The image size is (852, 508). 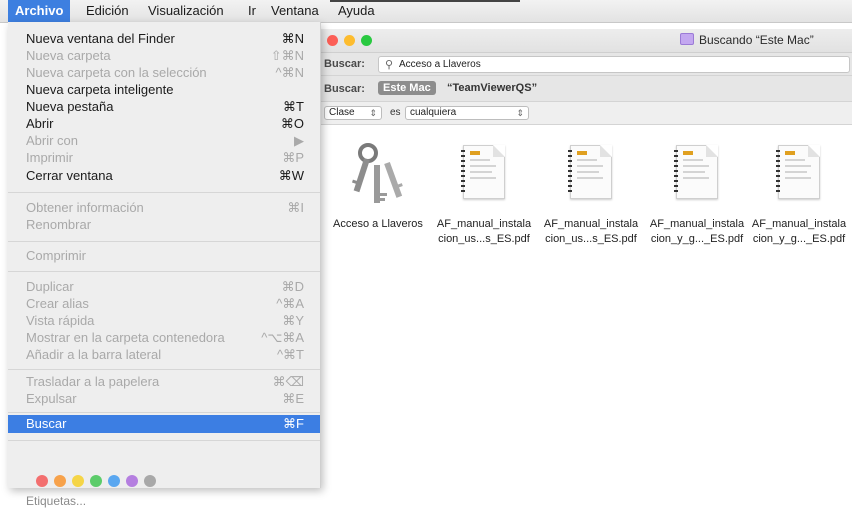 What do you see at coordinates (293, 106) in the screenshot?
I see `menu-item-shortcut: ⌘T` at bounding box center [293, 106].